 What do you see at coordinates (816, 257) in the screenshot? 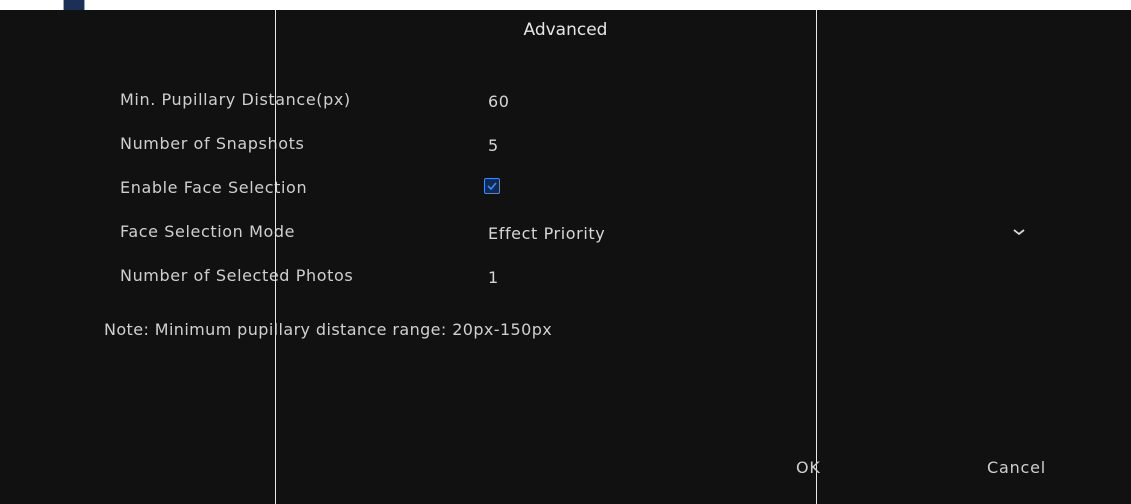
I see `vertical-divider-right` at bounding box center [816, 257].